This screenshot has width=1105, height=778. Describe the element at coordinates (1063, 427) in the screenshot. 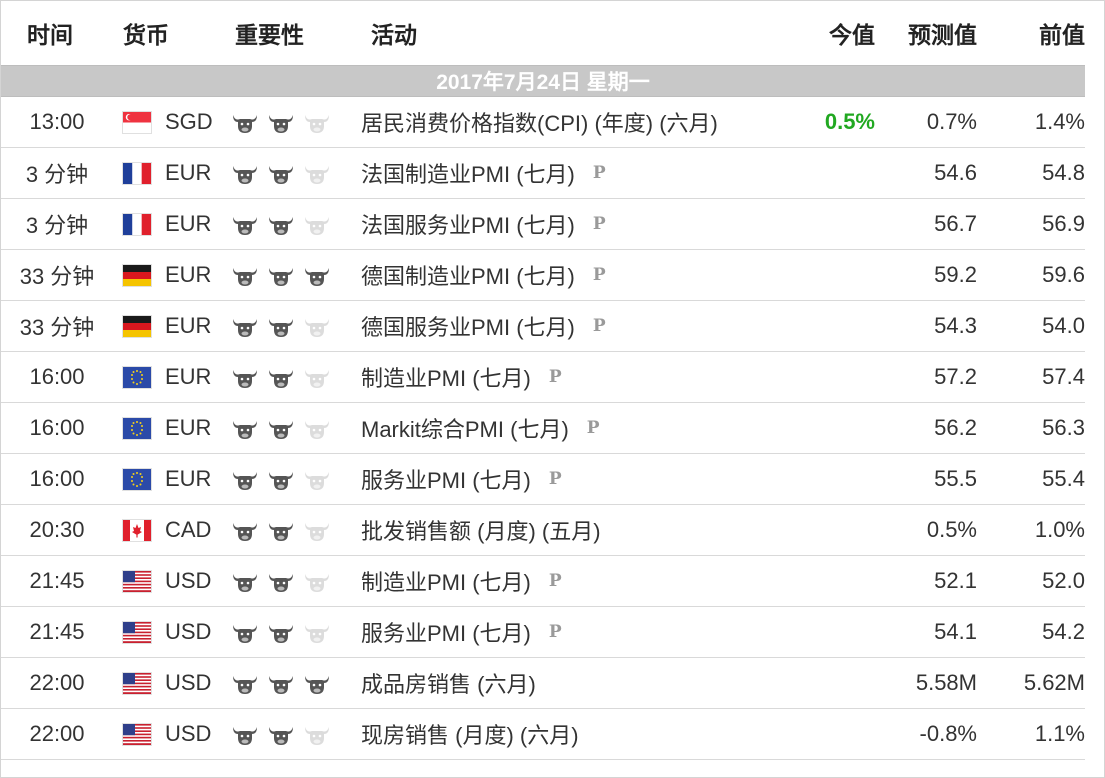

I see `previous-value: 56.3` at that location.